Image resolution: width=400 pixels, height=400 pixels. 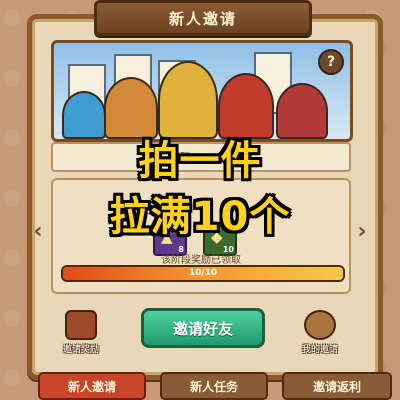 What do you see at coordinates (319, 350) in the screenshot?
I see `my-invites-label: 我的邀请` at bounding box center [319, 350].